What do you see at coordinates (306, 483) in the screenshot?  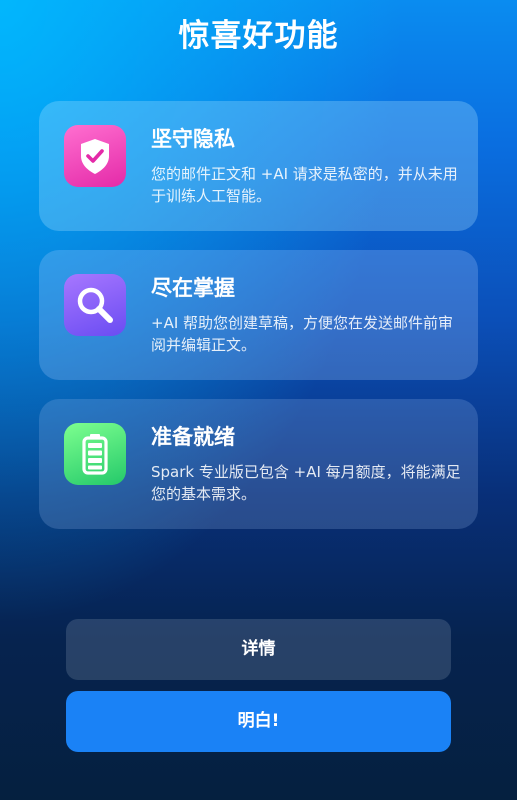 I see `feature-description: Spark 专业版已包含 +AI 每月额度，将能满足您的基本需求。` at bounding box center [306, 483].